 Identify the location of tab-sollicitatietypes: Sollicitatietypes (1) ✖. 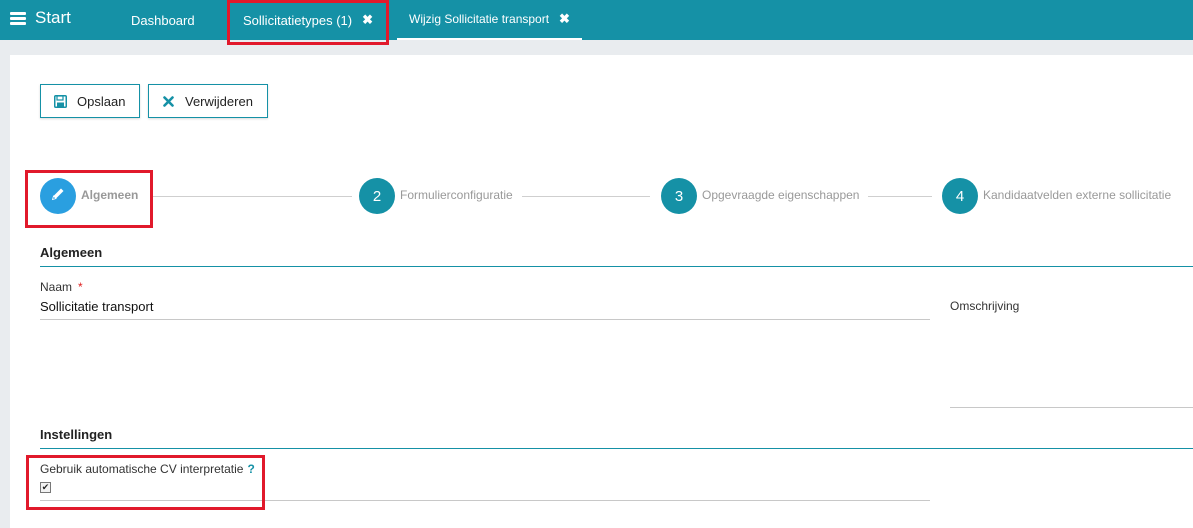
(308, 20).